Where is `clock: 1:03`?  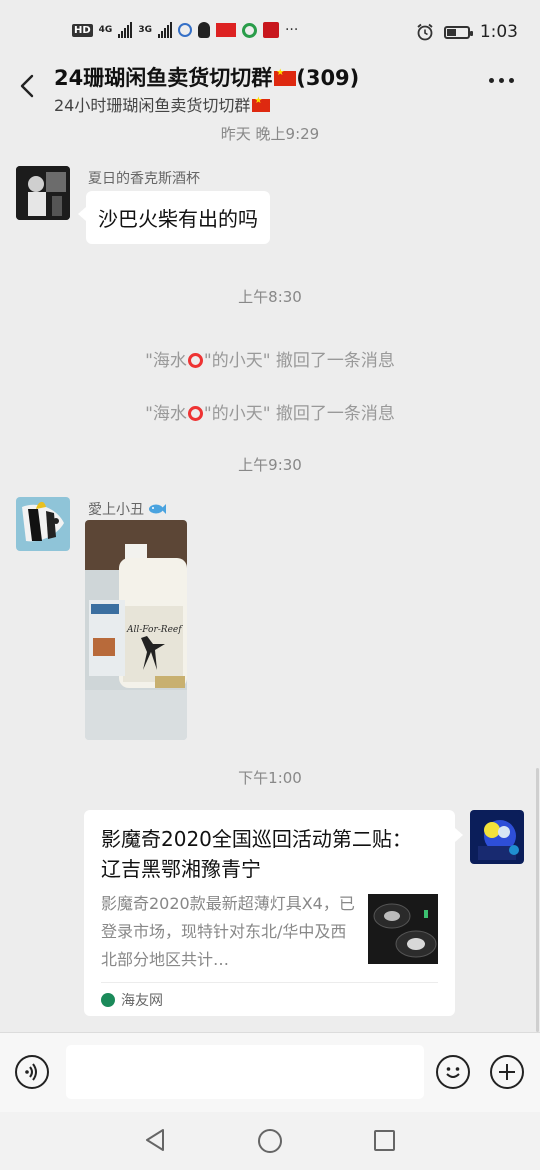 clock: 1:03 is located at coordinates (498, 32).